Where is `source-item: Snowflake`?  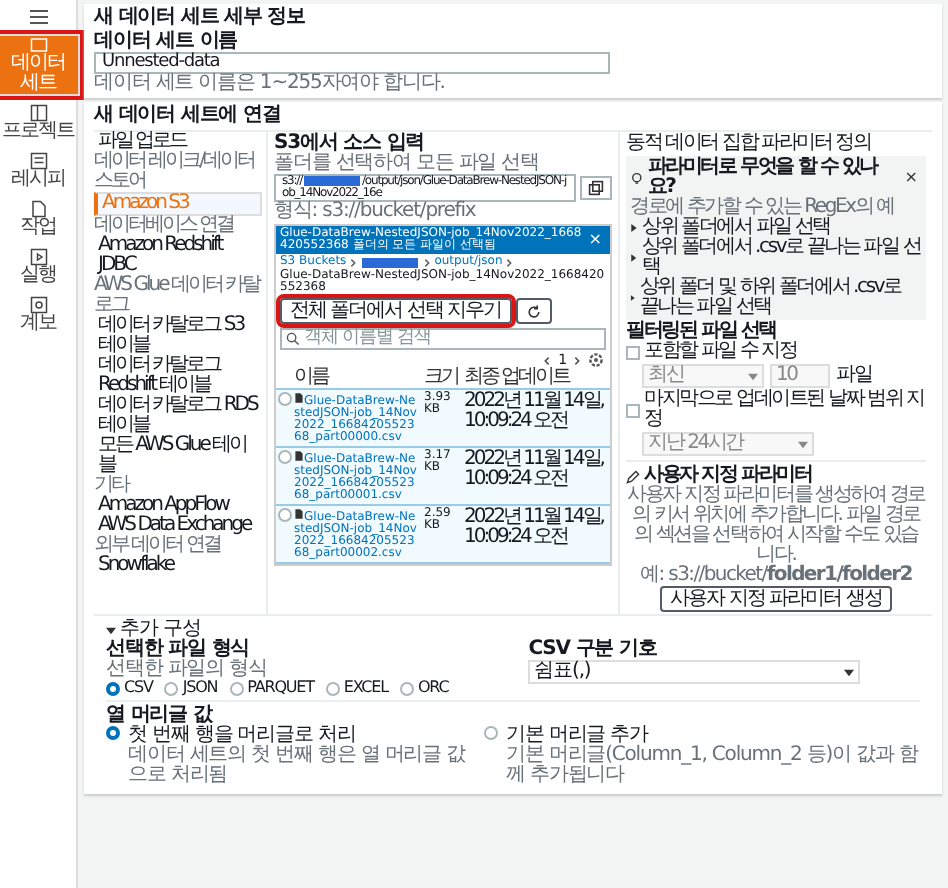 source-item: Snowflake is located at coordinates (178, 566).